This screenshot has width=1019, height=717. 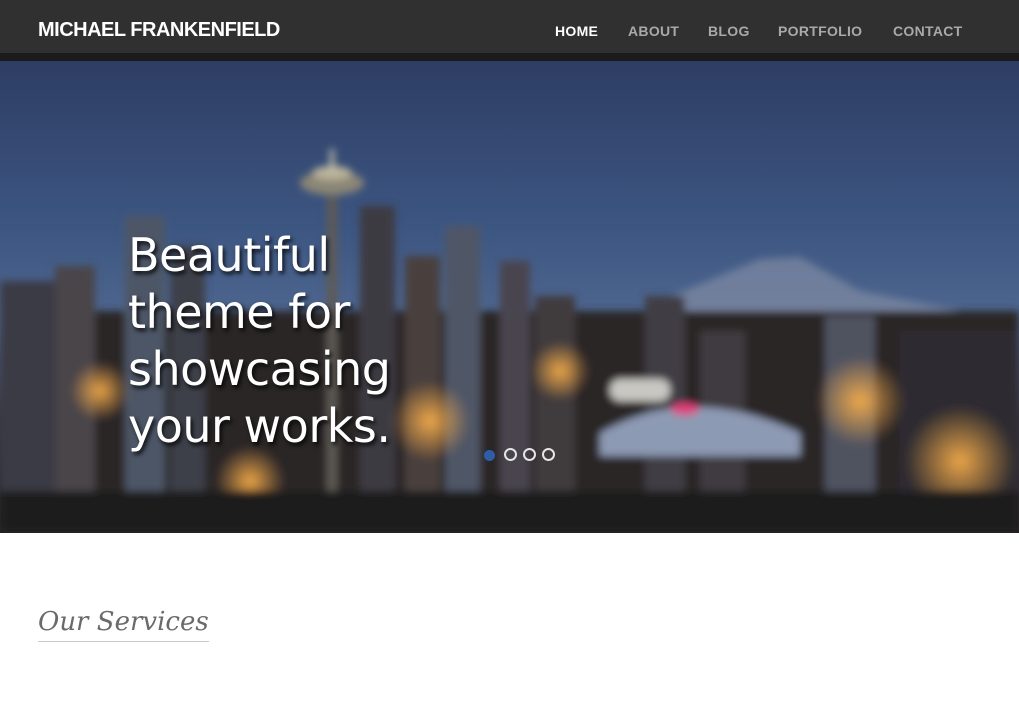 What do you see at coordinates (239, 312) in the screenshot?
I see `hero-headline-line: theme for` at bounding box center [239, 312].